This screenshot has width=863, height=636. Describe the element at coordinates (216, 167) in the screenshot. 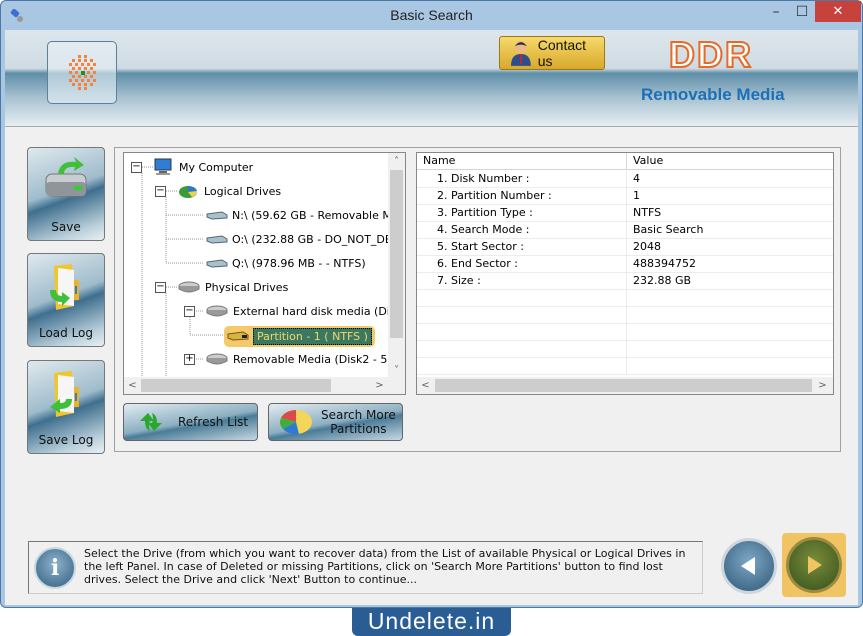

I see `tree-node-label: My Computer` at that location.